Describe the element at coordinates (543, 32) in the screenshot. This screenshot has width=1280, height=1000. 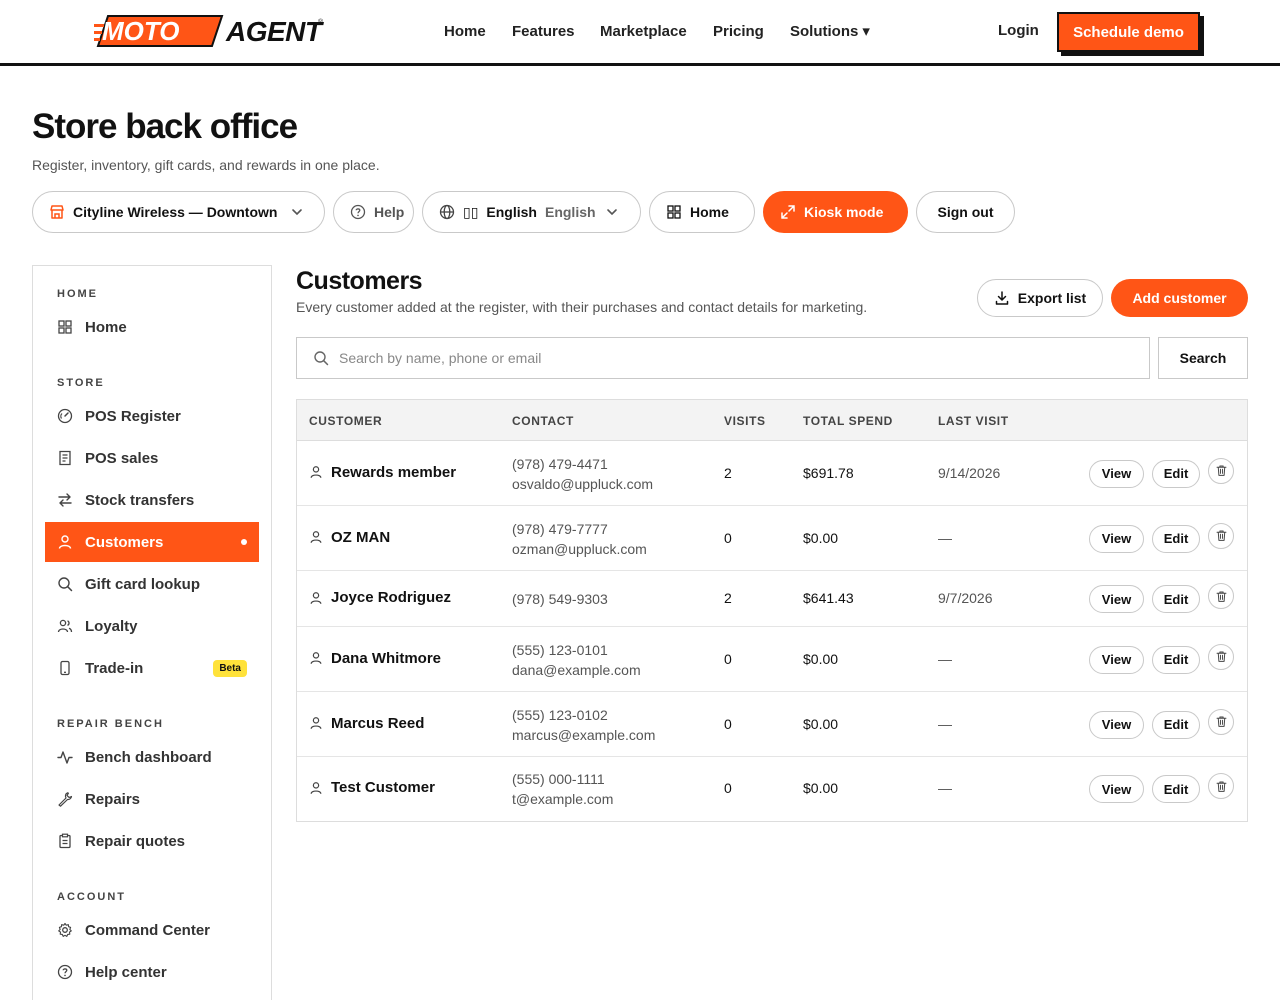
I see `nav-features: Features` at that location.